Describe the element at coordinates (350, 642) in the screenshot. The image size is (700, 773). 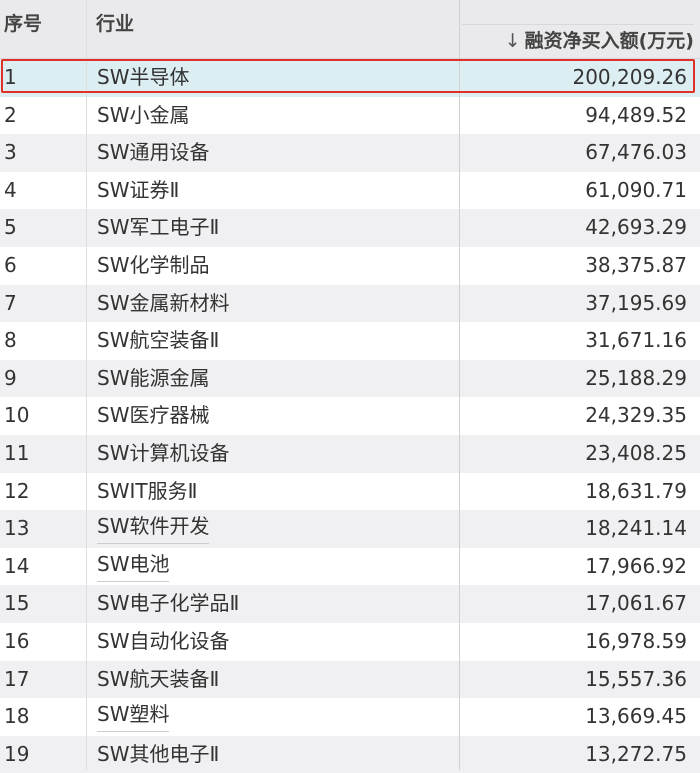
I see `table-row: 16 SW自动化设备 16,978.59` at that location.